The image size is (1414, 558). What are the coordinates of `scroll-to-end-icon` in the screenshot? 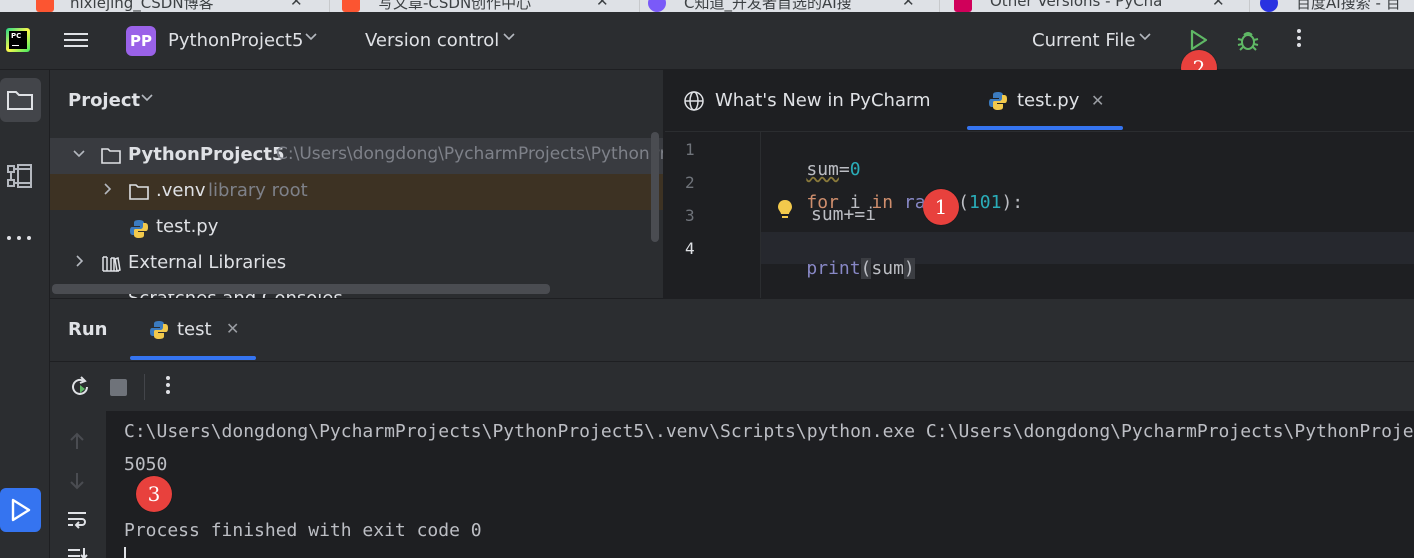 It's located at (77, 551).